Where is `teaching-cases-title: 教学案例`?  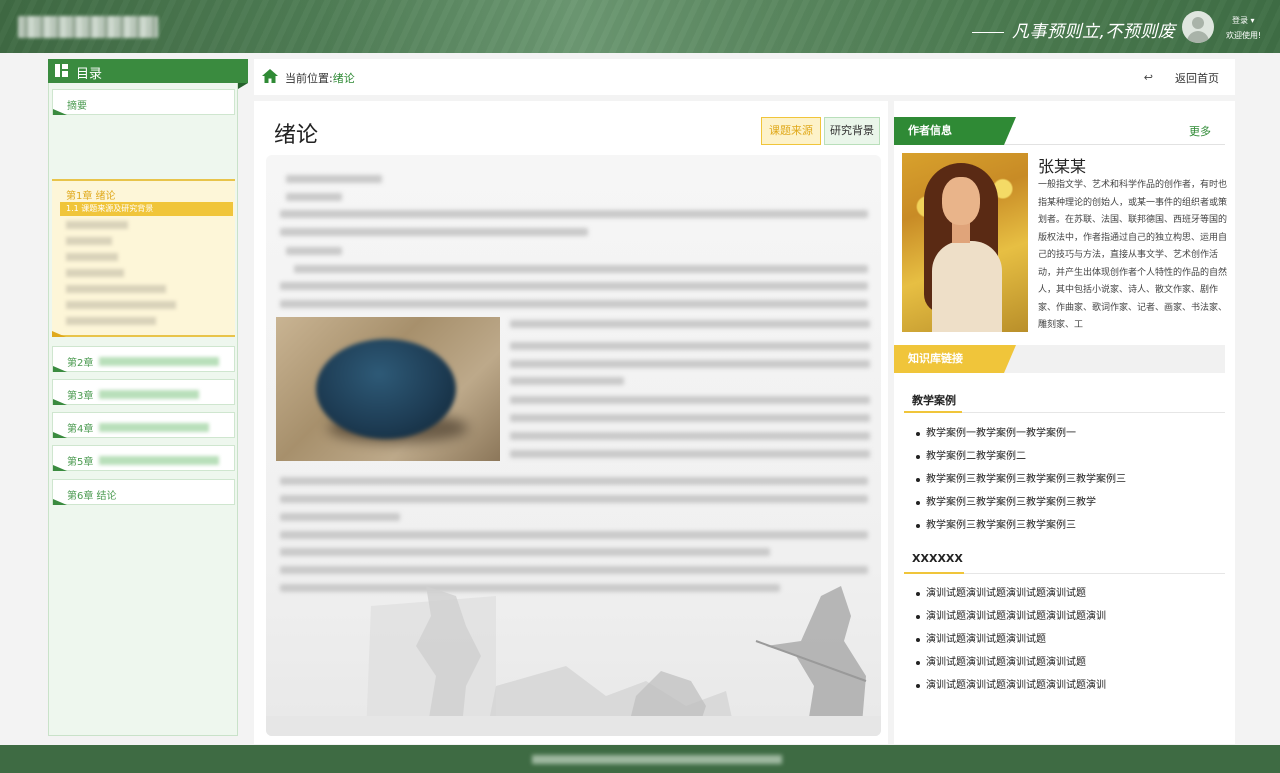 teaching-cases-title: 教学案例 is located at coordinates (934, 400).